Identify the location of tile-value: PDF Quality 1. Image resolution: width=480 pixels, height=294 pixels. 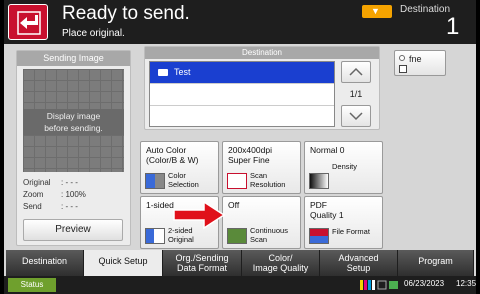
(327, 210).